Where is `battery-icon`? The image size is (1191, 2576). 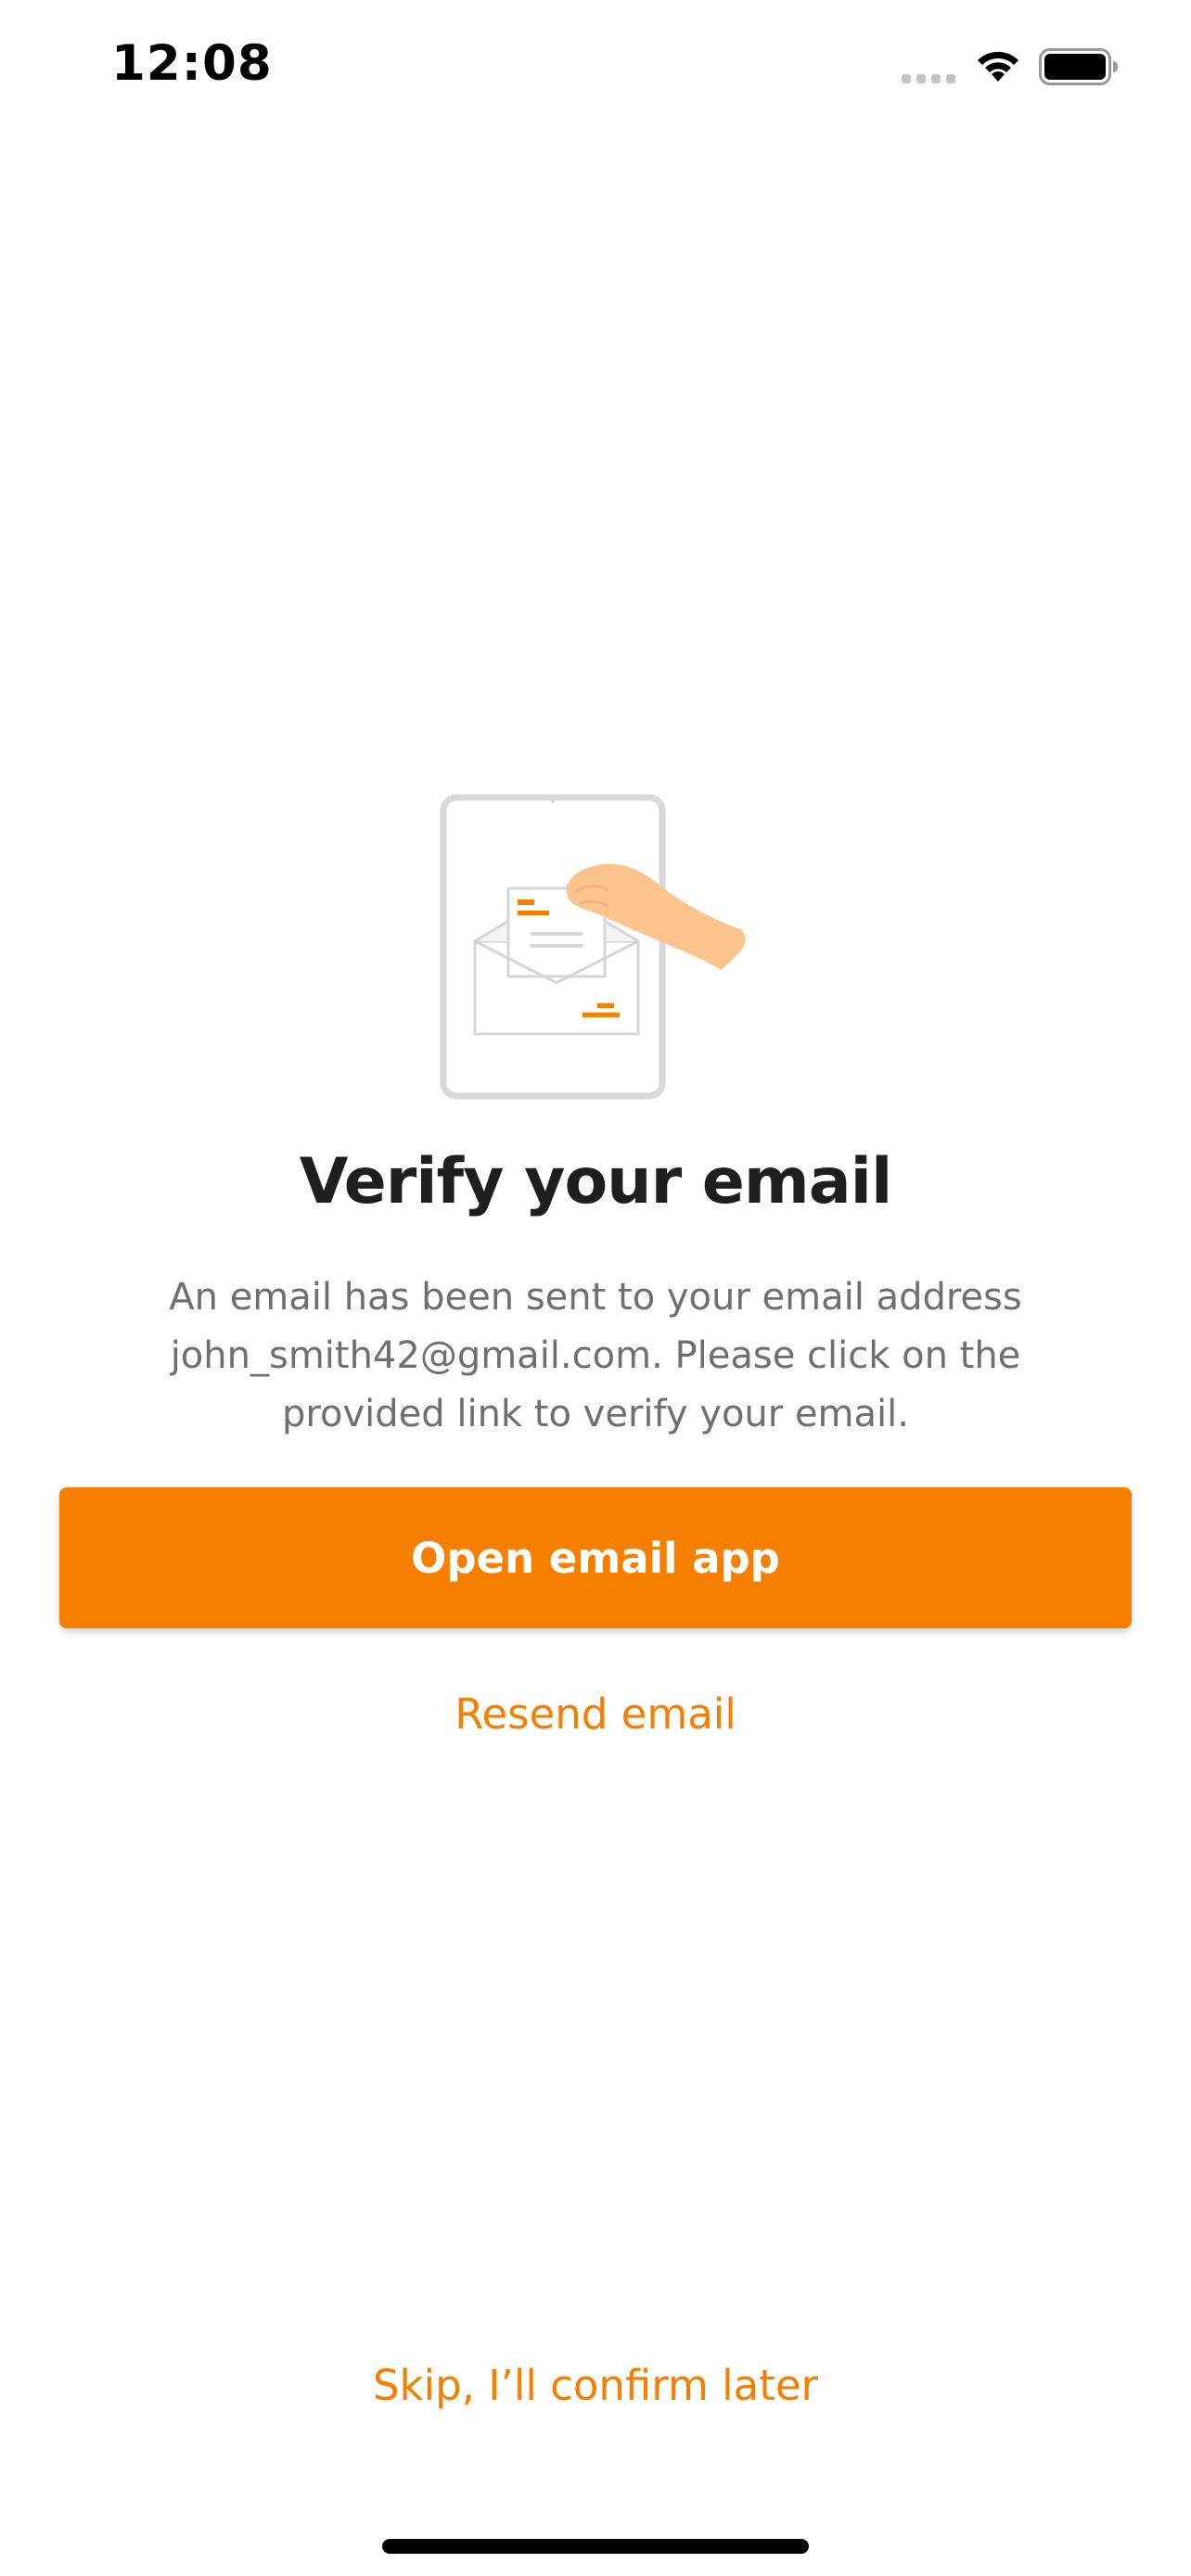 battery-icon is located at coordinates (1078, 66).